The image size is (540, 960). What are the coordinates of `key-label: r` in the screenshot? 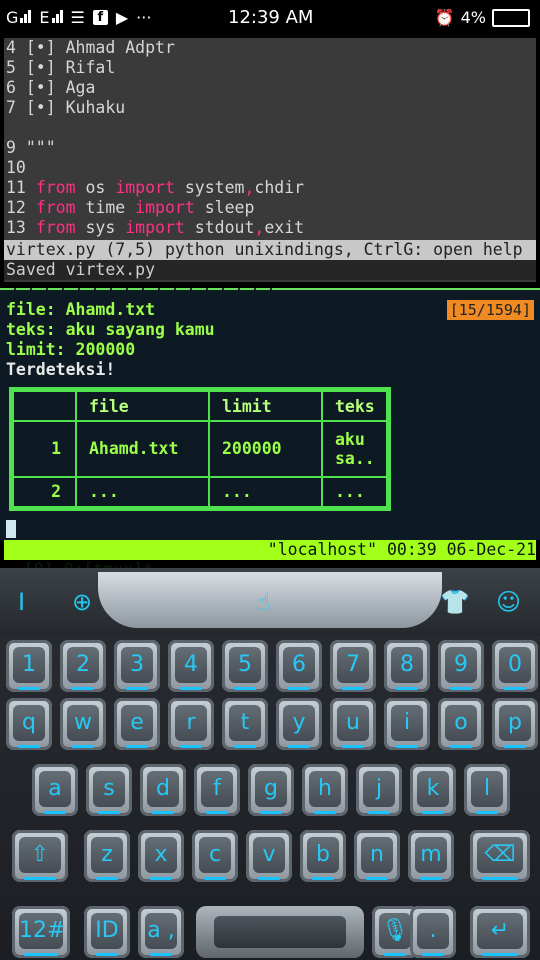 It's located at (191, 723).